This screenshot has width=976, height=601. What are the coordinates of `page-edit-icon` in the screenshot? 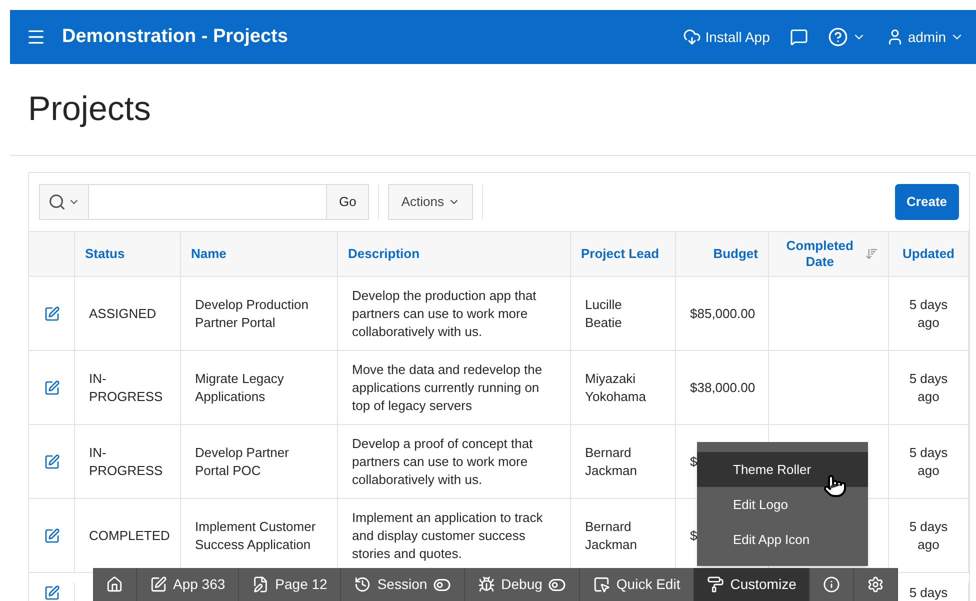 It's located at (261, 584).